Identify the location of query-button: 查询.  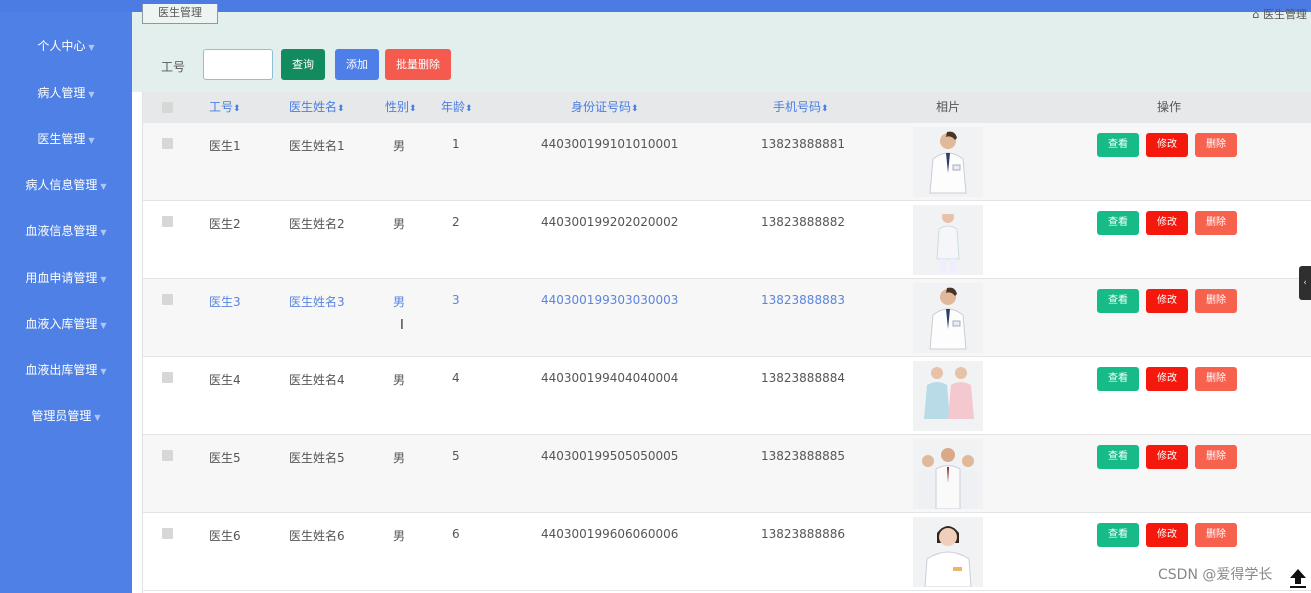
(303, 64).